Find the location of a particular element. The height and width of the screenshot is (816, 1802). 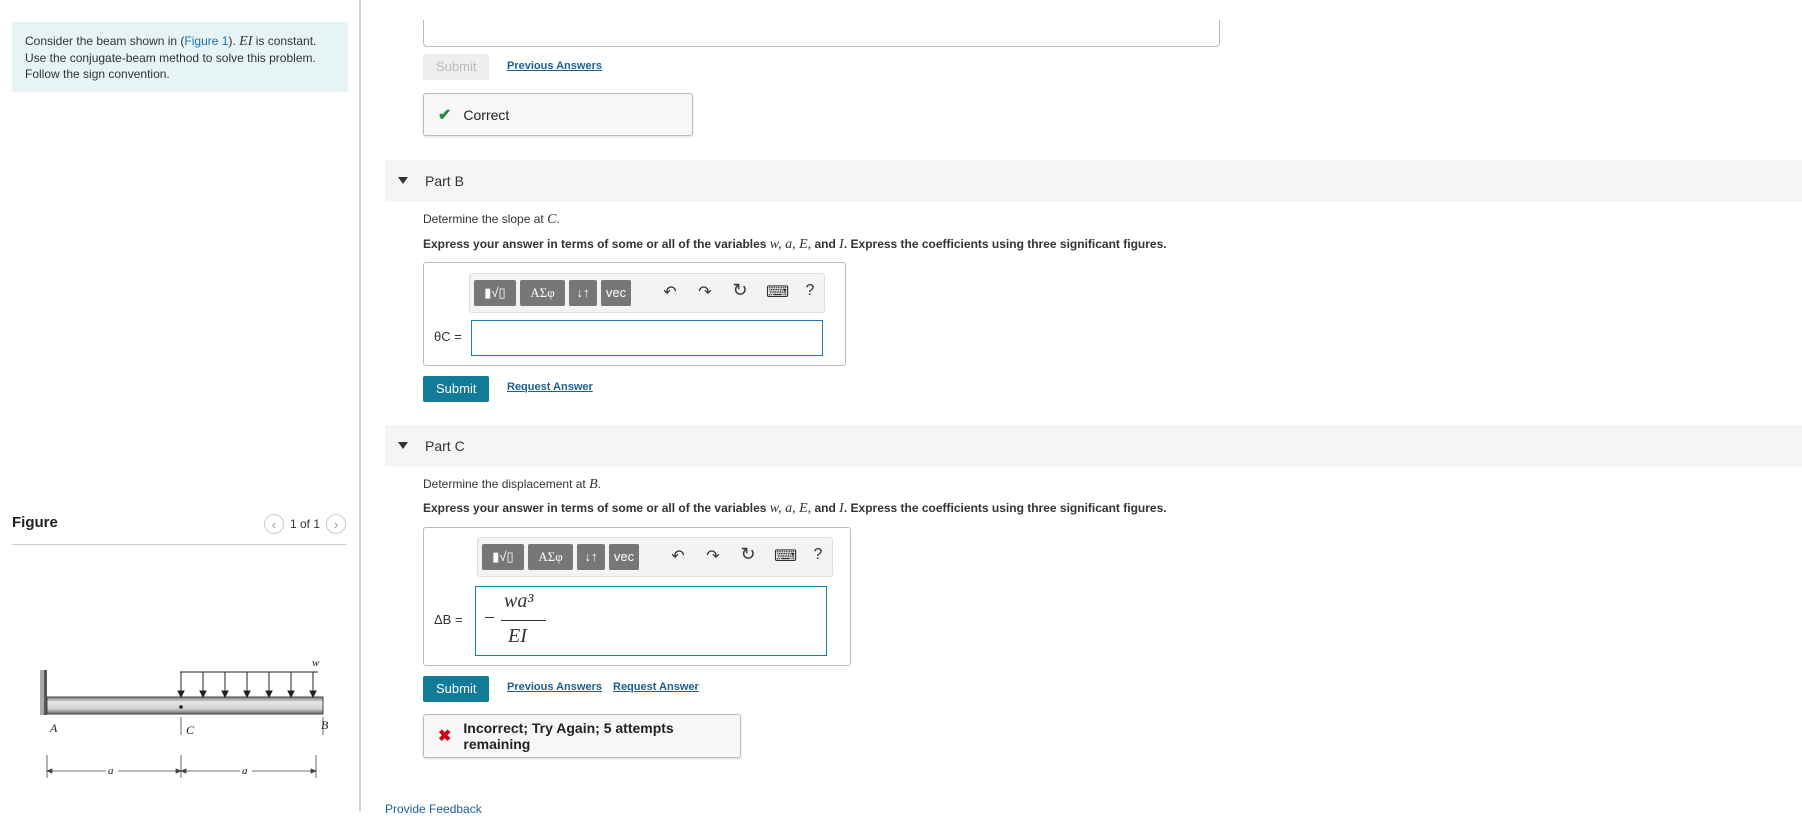

part-c-question: Determine the displacement at B. is located at coordinates (512, 484).